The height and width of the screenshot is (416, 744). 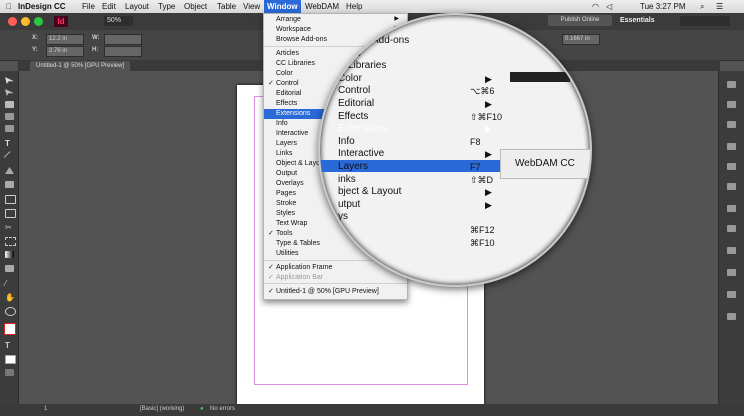 What do you see at coordinates (719, 6) in the screenshot?
I see `notification-icon: ☰` at bounding box center [719, 6].